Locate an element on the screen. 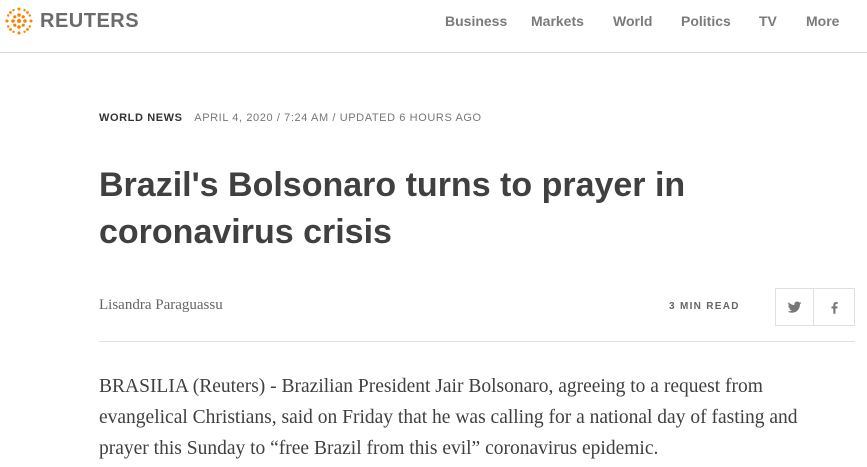 The image size is (867, 467). nav-item-politics: Politics is located at coordinates (706, 21).